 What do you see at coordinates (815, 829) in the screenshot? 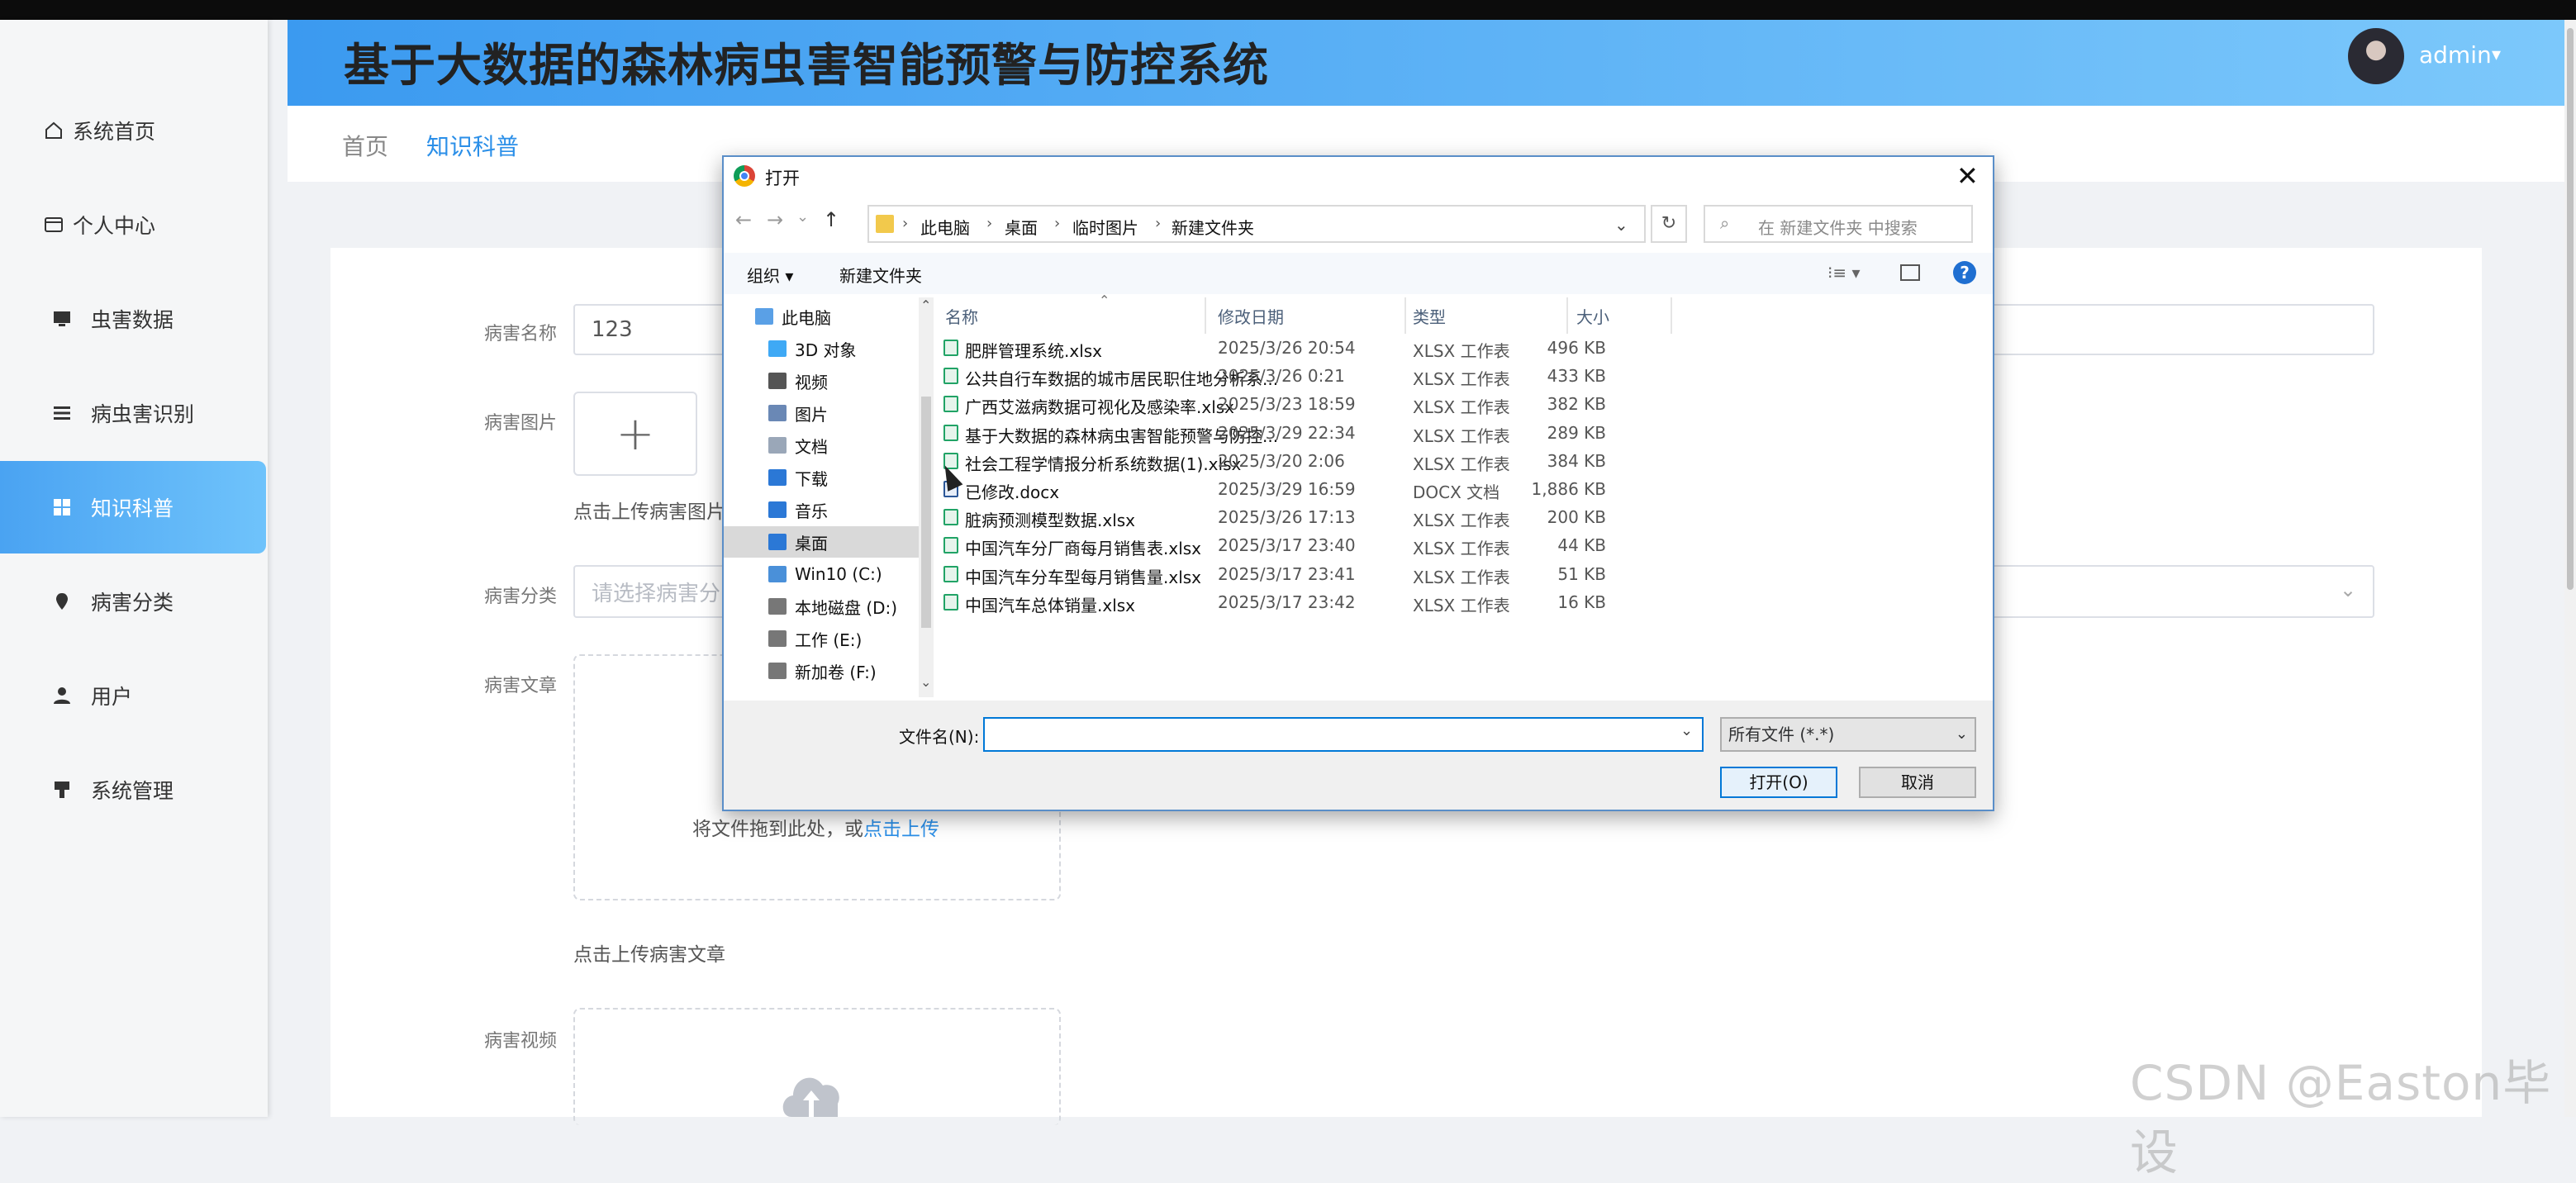
I see `dropzone-text: 将文件拖到此处，或点击上传` at bounding box center [815, 829].